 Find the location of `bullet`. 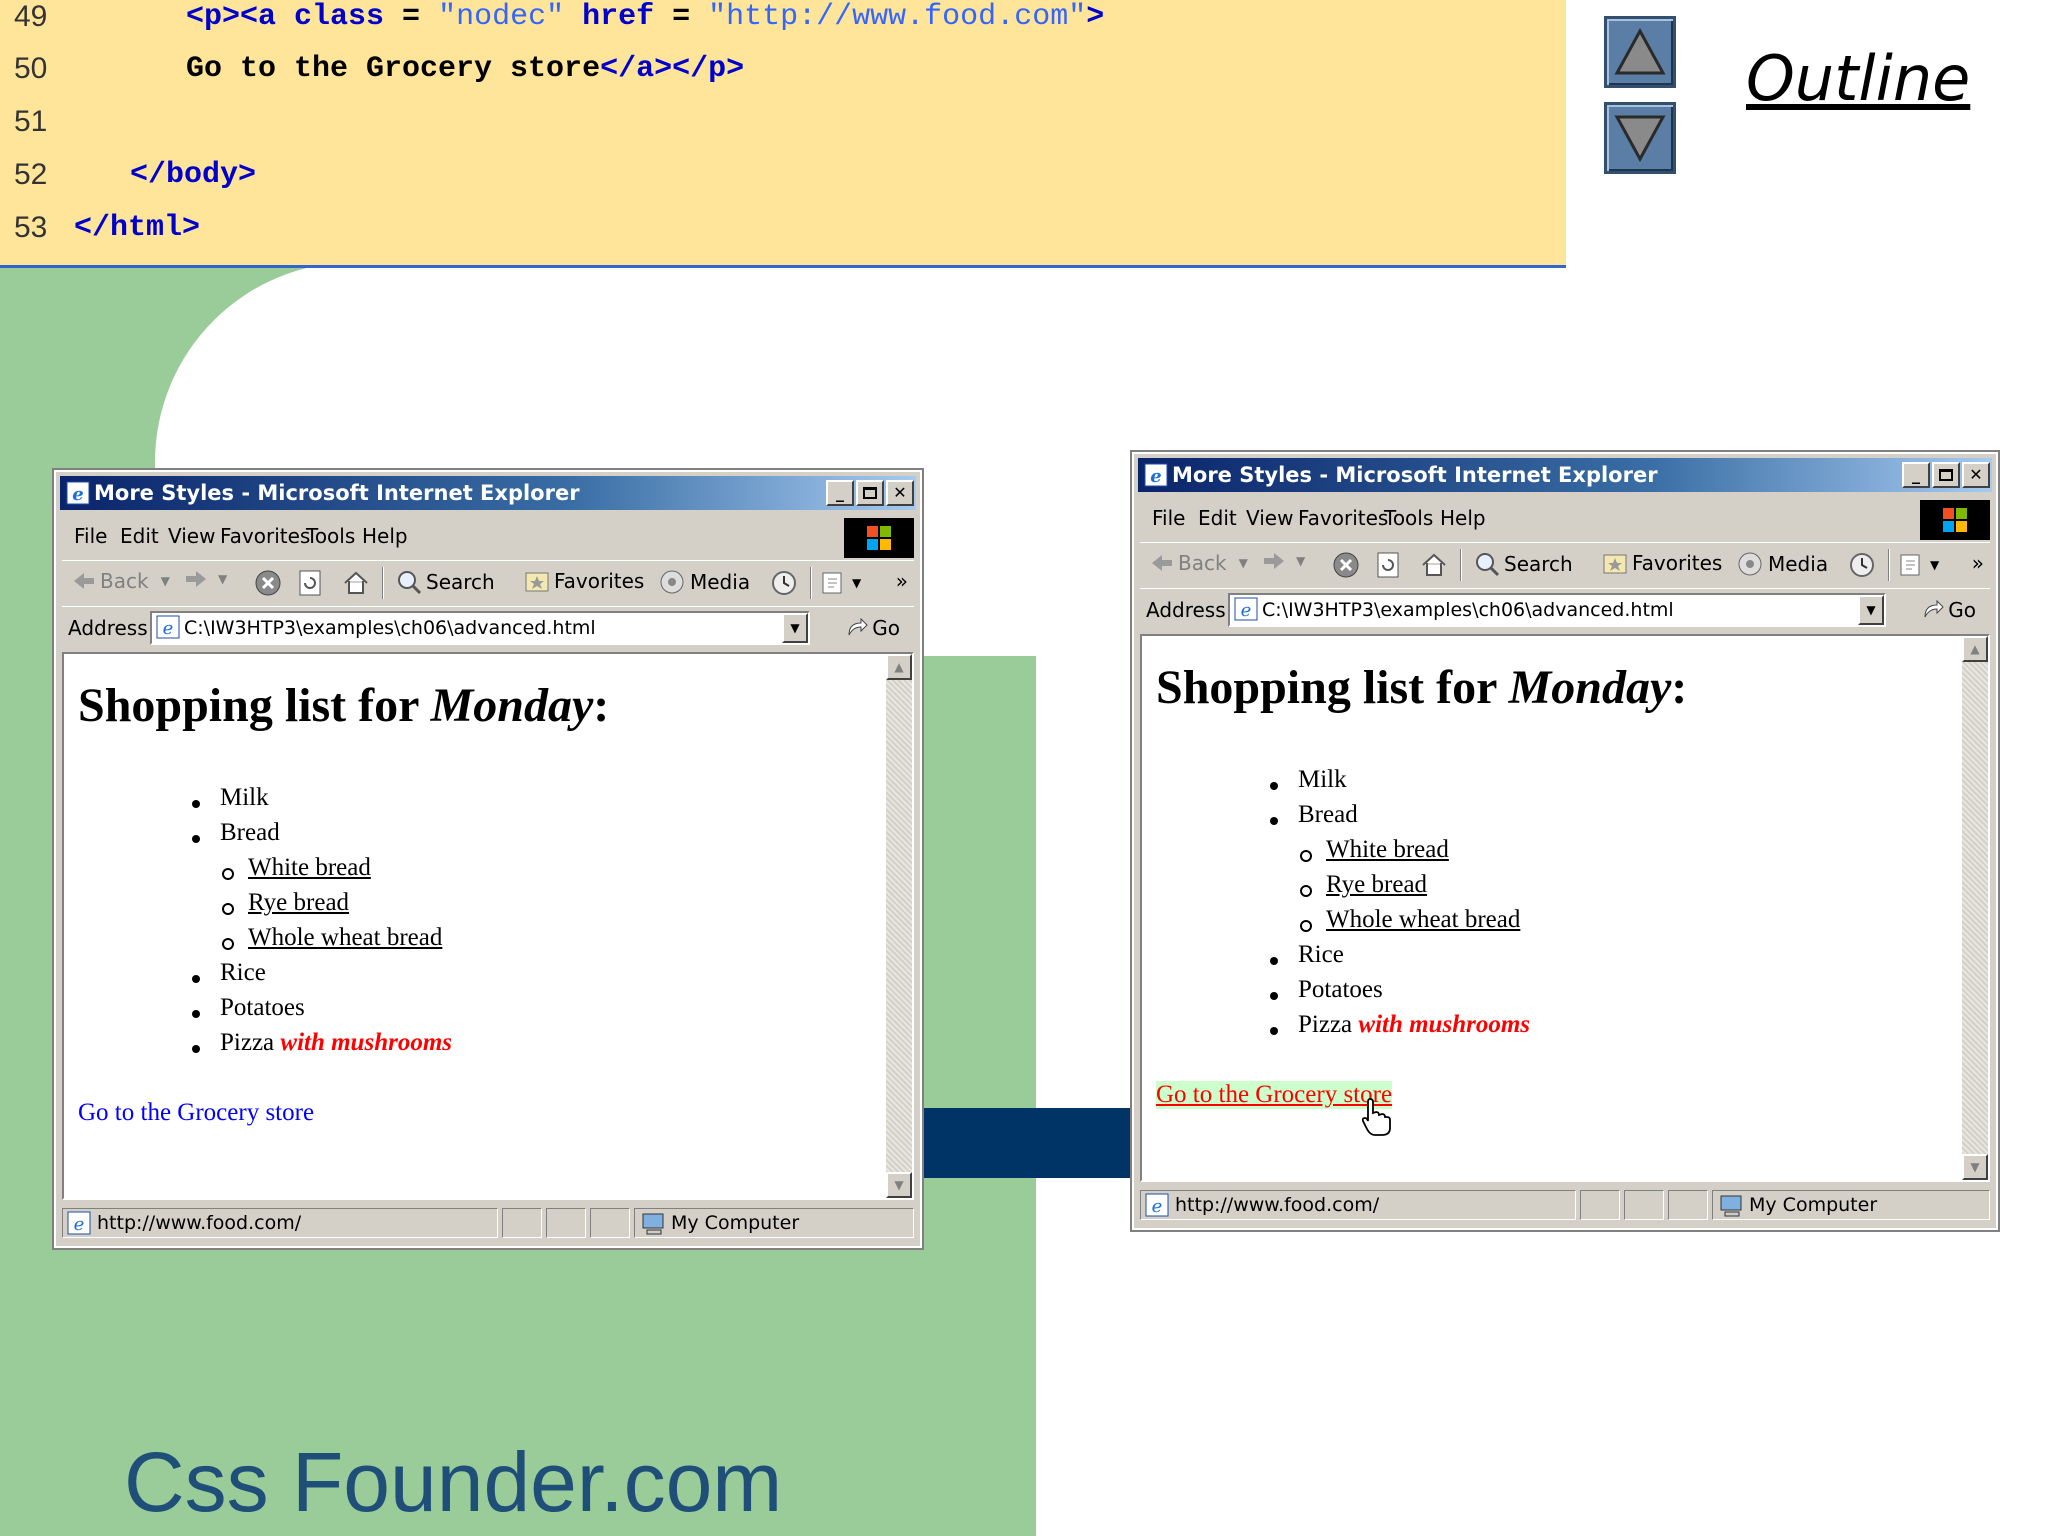

bullet is located at coordinates (1274, 1031).